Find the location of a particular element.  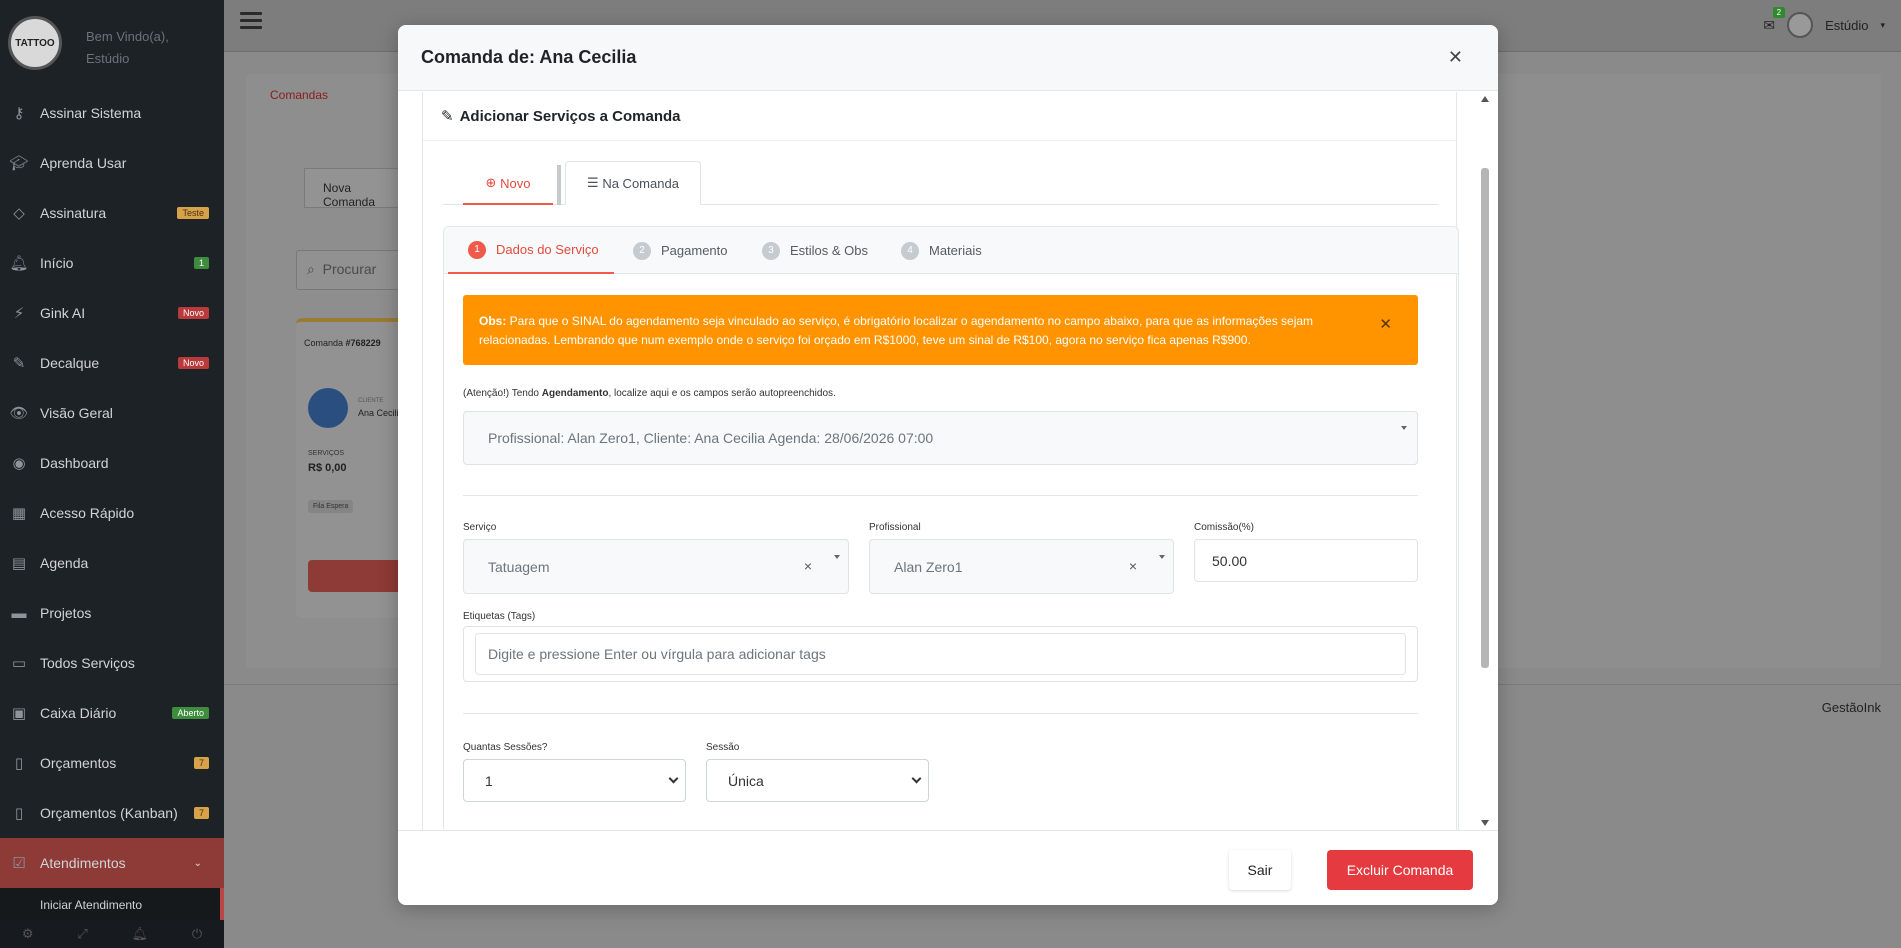

step-pagamento: 2 Pagamento is located at coordinates (680, 250).